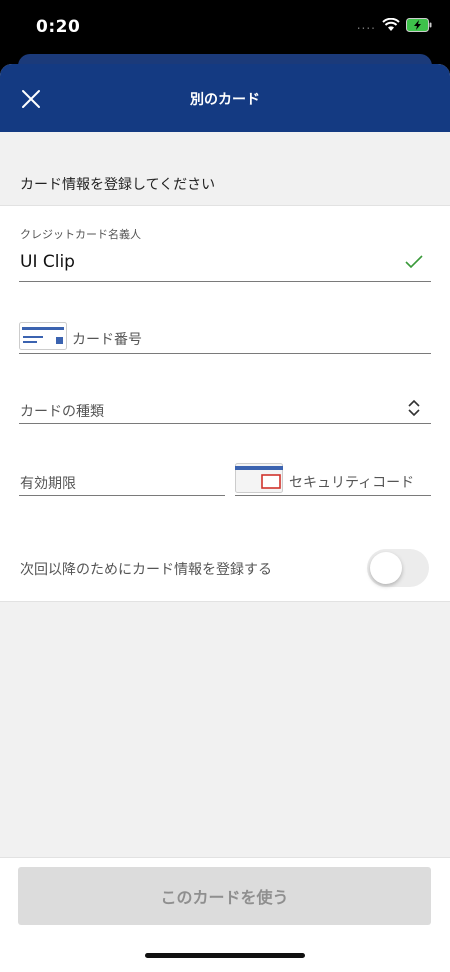 The image size is (450, 972). I want to click on card-number-input: カード番号, so click(107, 339).